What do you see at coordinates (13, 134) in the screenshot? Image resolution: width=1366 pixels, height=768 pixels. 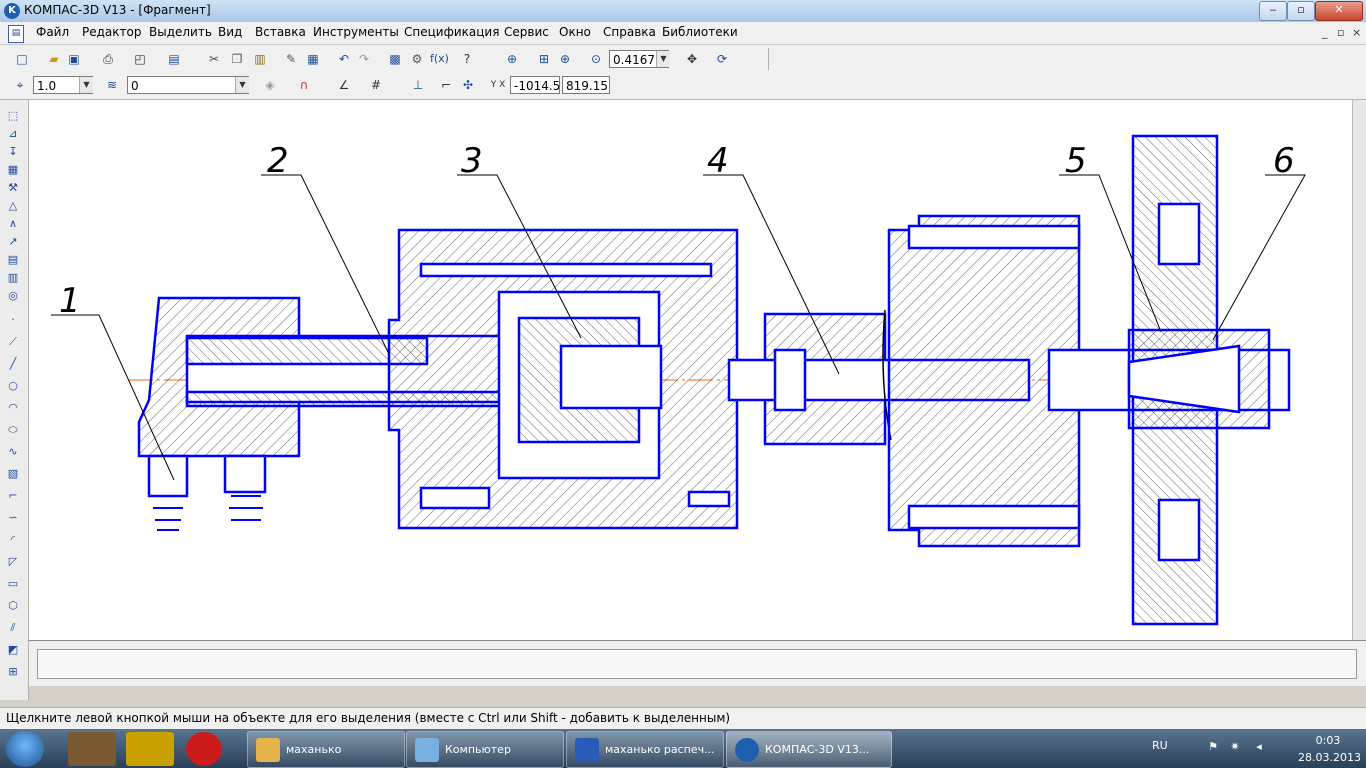 I see `geometry-icon: ⊿` at bounding box center [13, 134].